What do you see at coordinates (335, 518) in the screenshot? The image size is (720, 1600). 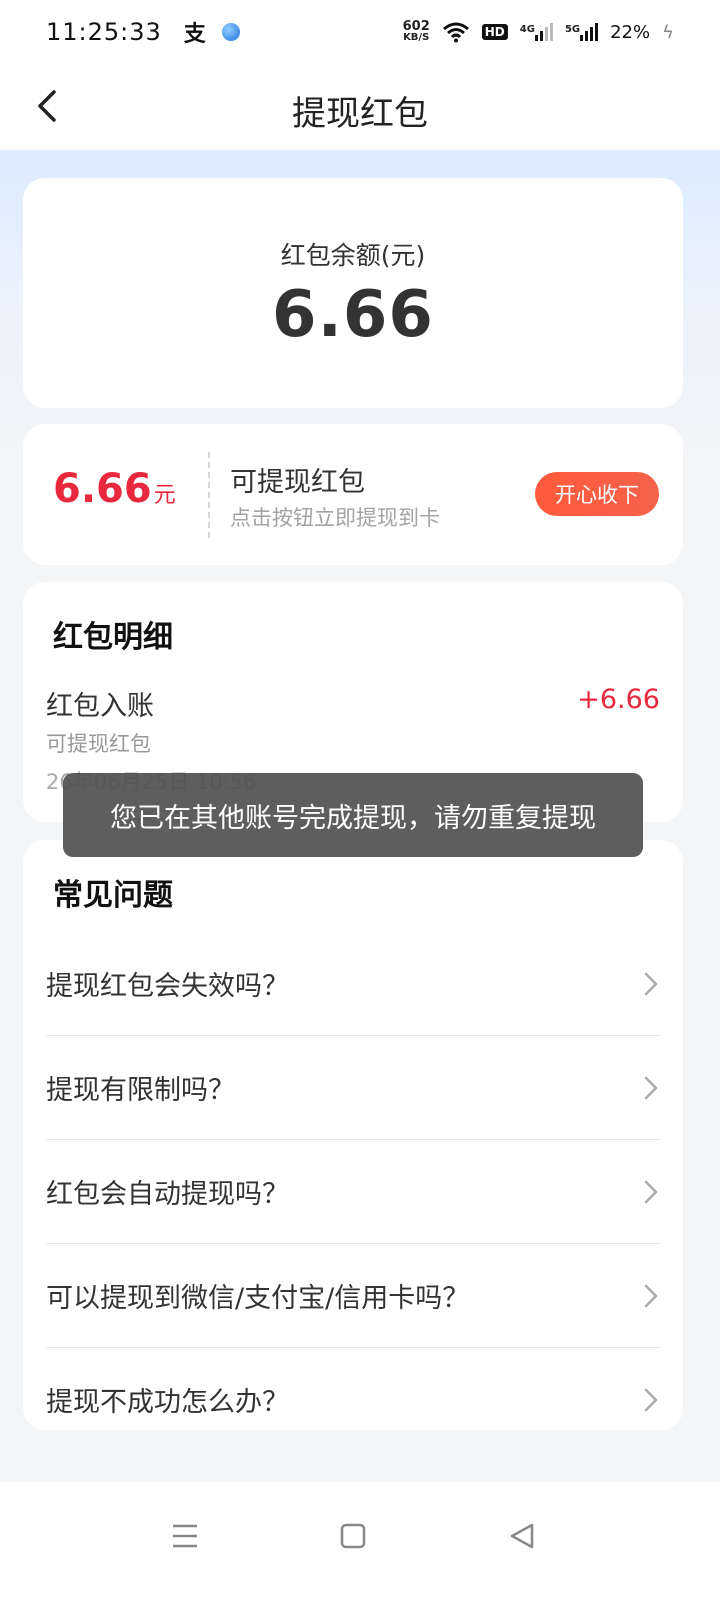 I see `withdraw-subtitle: 点击按钮立即提现到卡` at bounding box center [335, 518].